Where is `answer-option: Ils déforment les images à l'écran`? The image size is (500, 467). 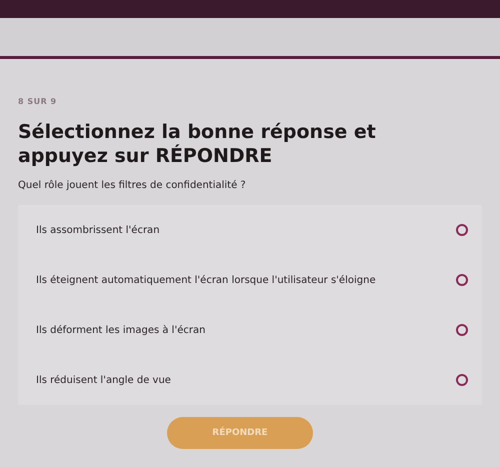
answer-option: Ils déforment les images à l'écran is located at coordinates (250, 330).